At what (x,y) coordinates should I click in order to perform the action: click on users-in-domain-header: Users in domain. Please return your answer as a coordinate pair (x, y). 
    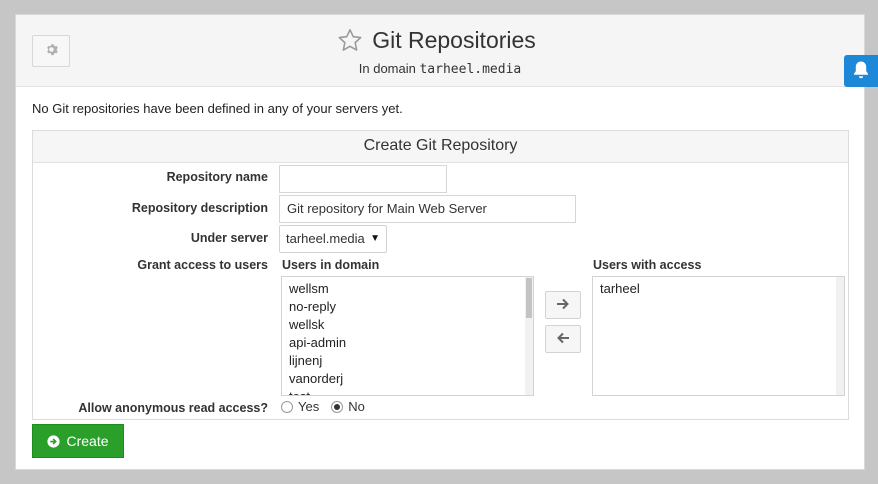
    Looking at the image, I should click on (331, 265).